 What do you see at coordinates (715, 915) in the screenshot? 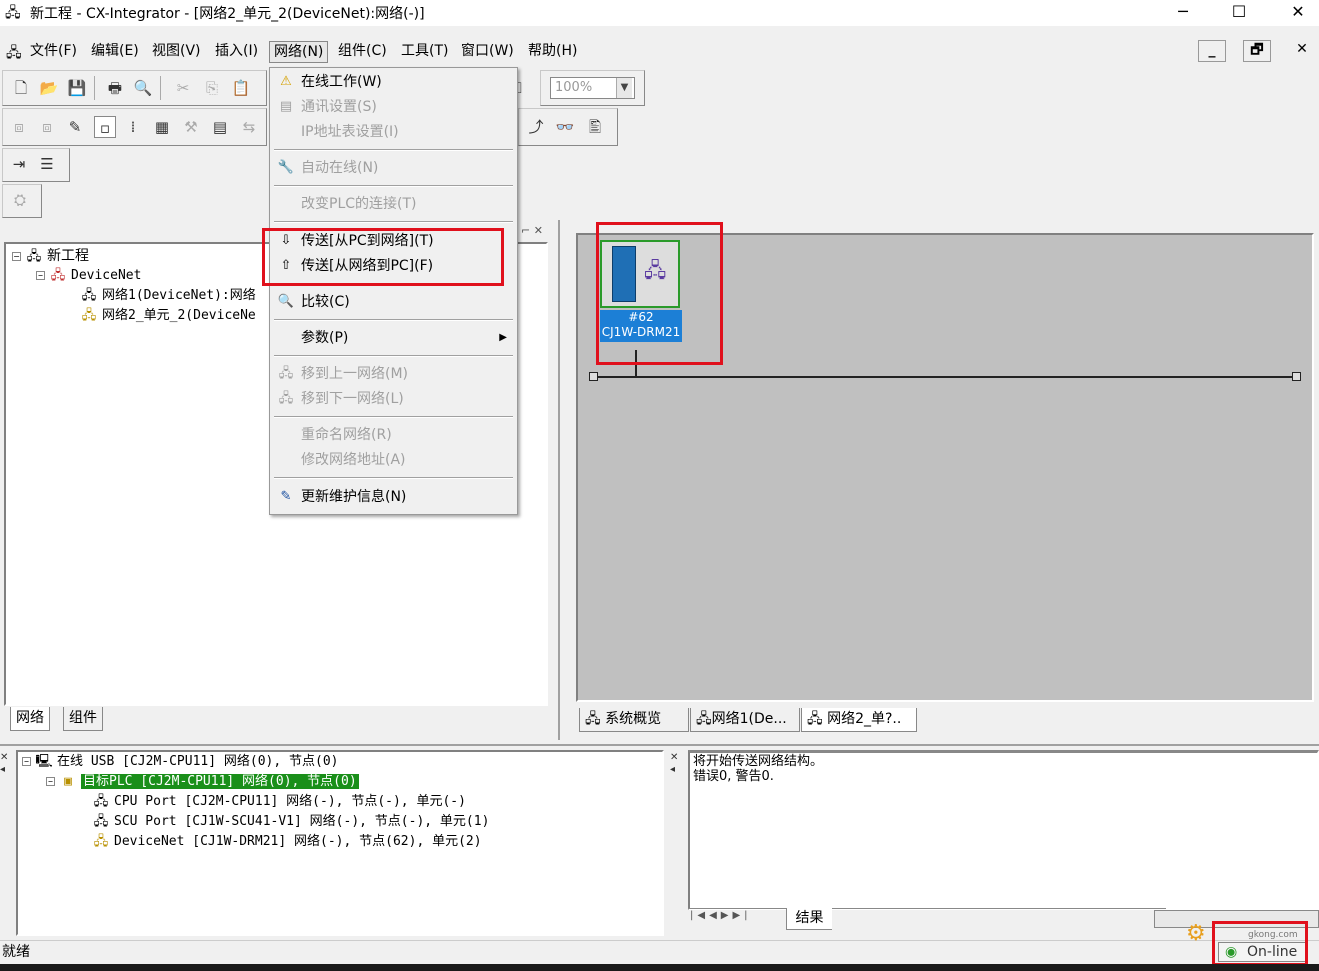
I see `prev-tab-icon: ◀` at bounding box center [715, 915].